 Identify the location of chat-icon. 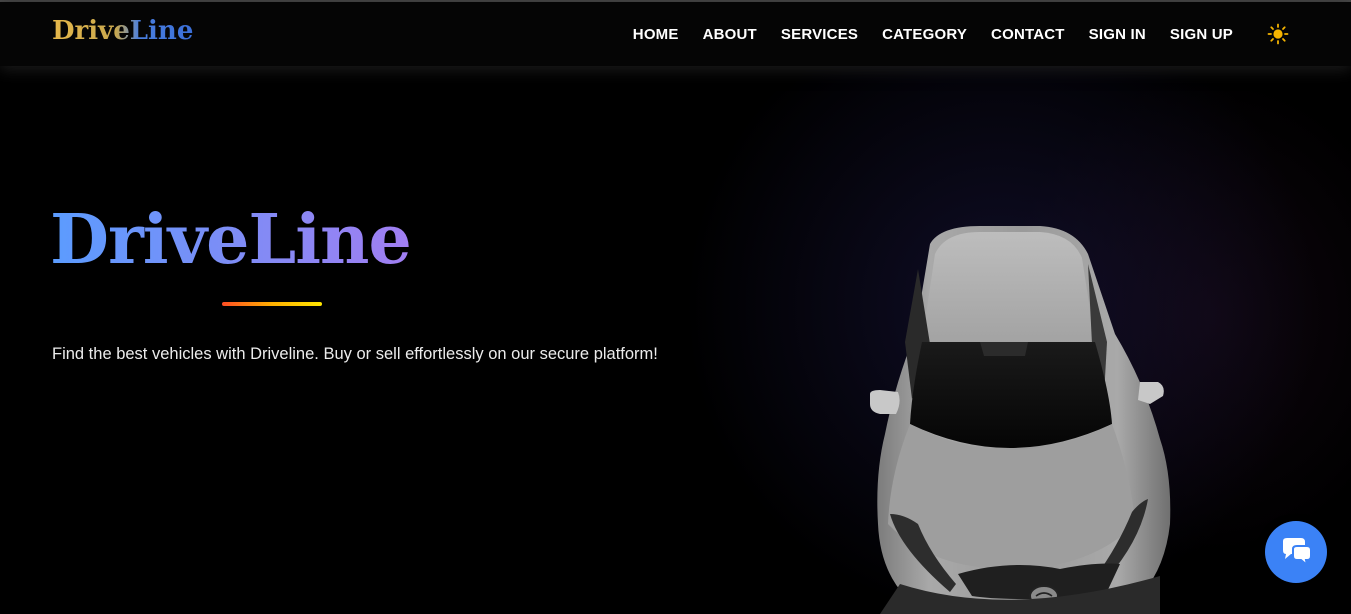
(1297, 552).